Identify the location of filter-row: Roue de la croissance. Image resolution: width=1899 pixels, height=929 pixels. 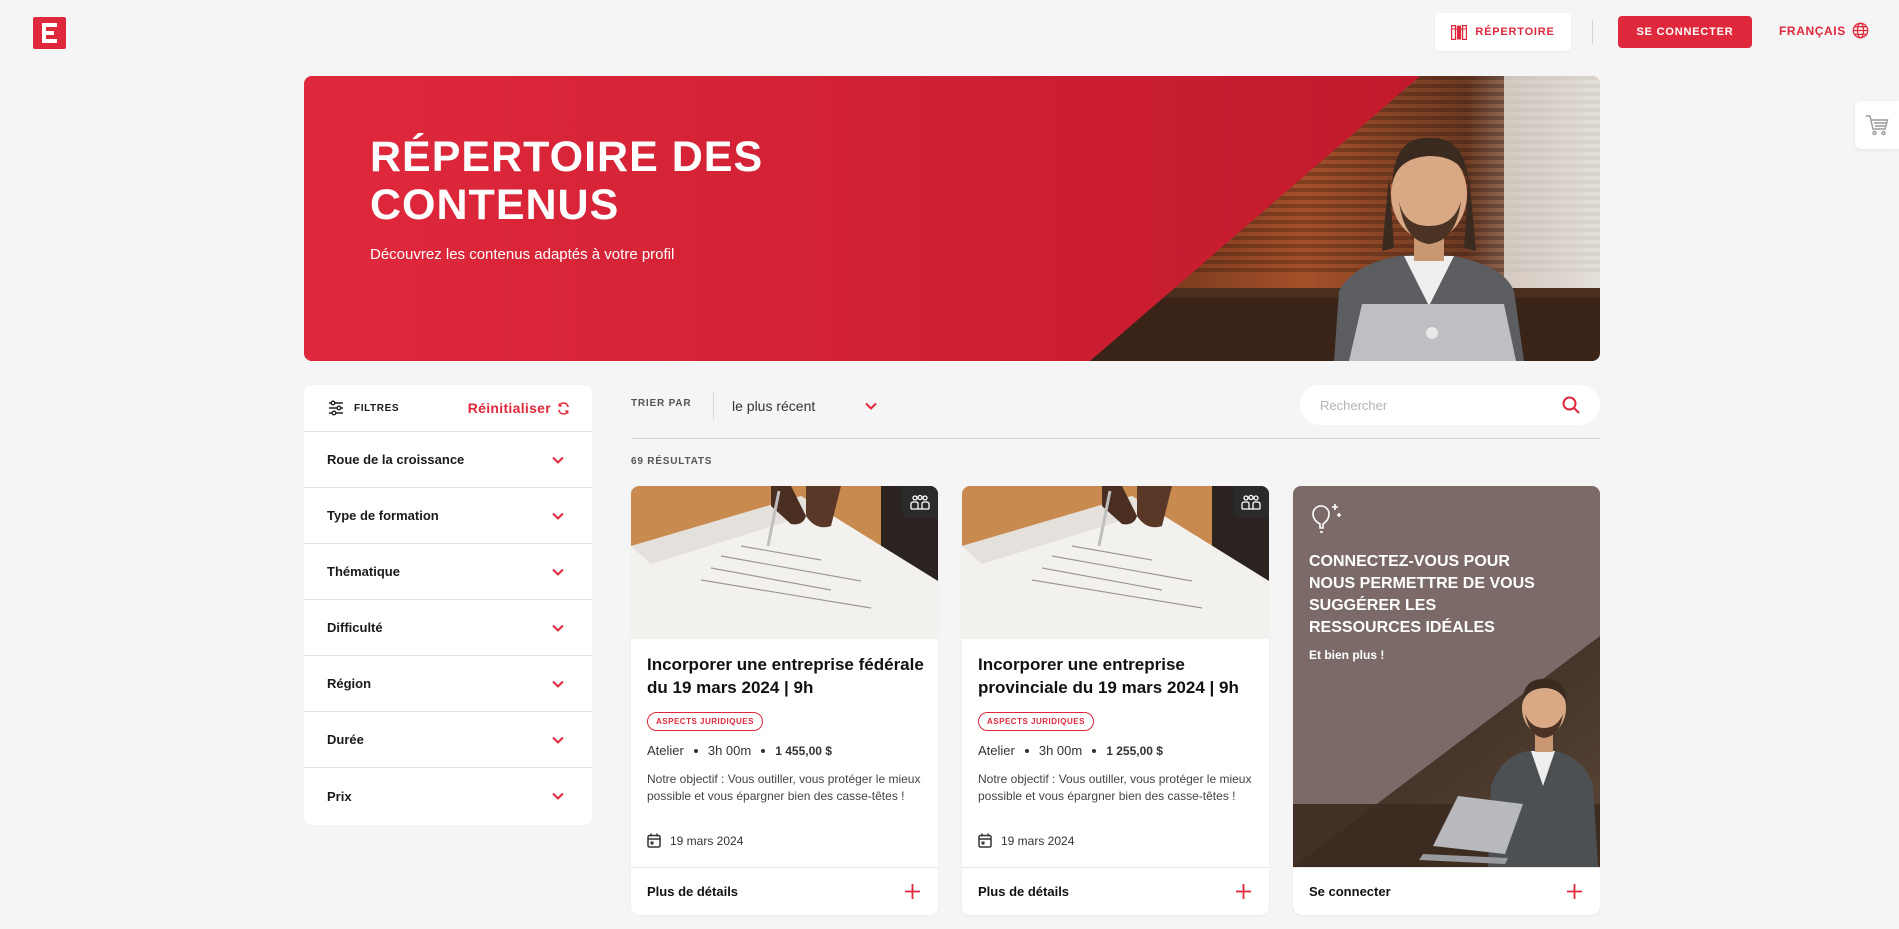
(448, 460).